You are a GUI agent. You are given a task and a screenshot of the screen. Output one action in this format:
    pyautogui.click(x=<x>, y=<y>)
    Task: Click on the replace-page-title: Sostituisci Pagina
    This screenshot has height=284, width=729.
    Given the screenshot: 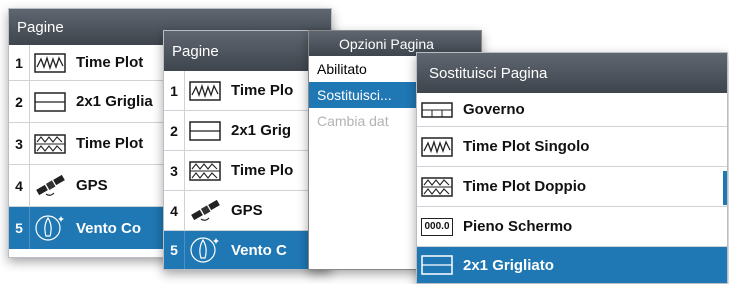 What is the action you would take?
    pyautogui.click(x=488, y=73)
    